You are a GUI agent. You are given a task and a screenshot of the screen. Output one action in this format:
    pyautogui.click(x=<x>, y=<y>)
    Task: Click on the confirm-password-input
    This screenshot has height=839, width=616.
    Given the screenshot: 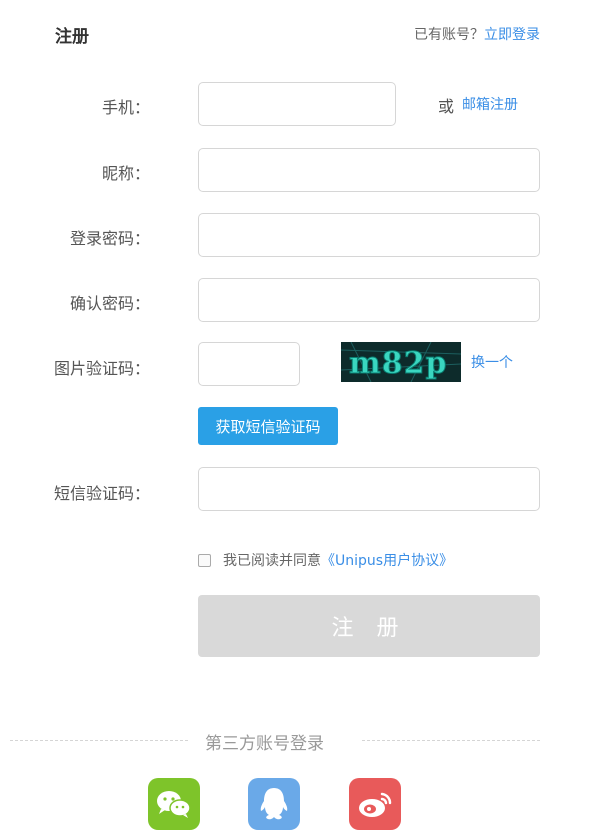 What is the action you would take?
    pyautogui.click(x=369, y=300)
    